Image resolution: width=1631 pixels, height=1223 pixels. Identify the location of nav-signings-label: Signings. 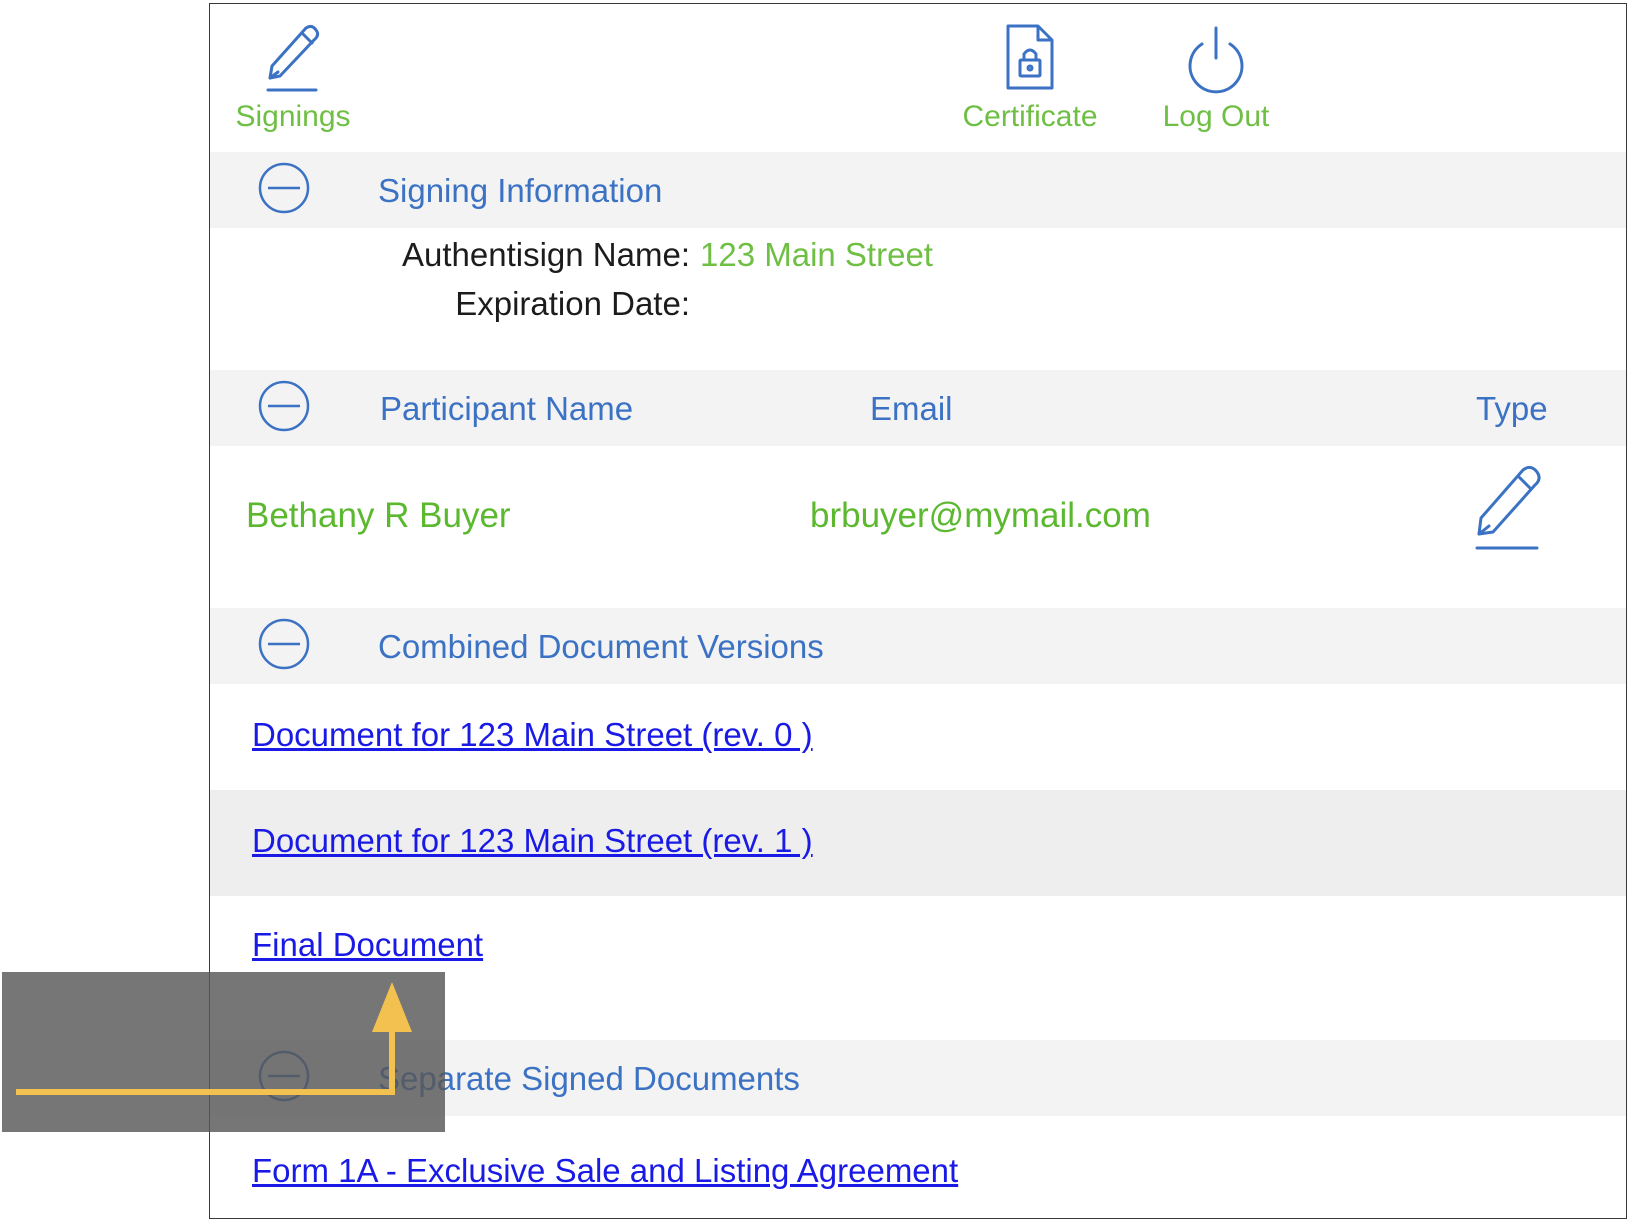
(293, 116).